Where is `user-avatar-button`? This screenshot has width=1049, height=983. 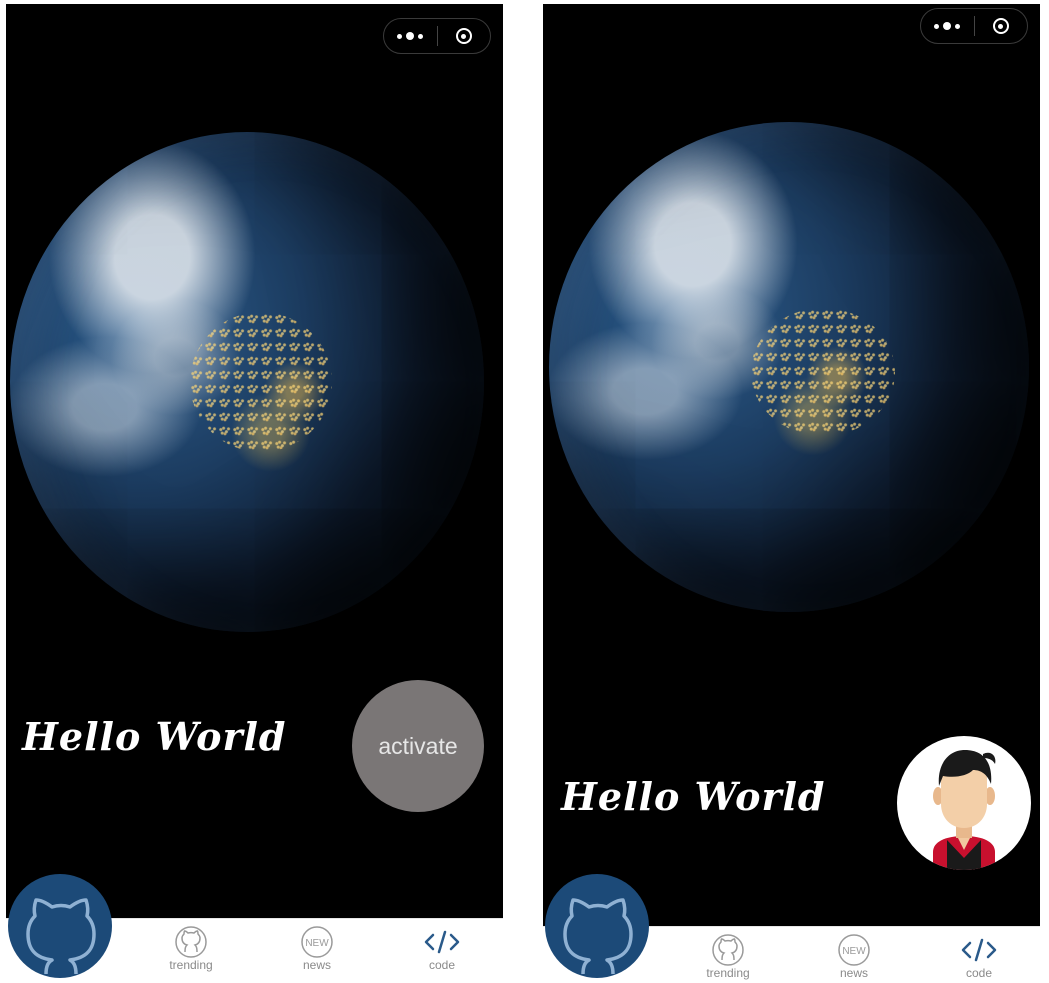
user-avatar-button is located at coordinates (964, 803).